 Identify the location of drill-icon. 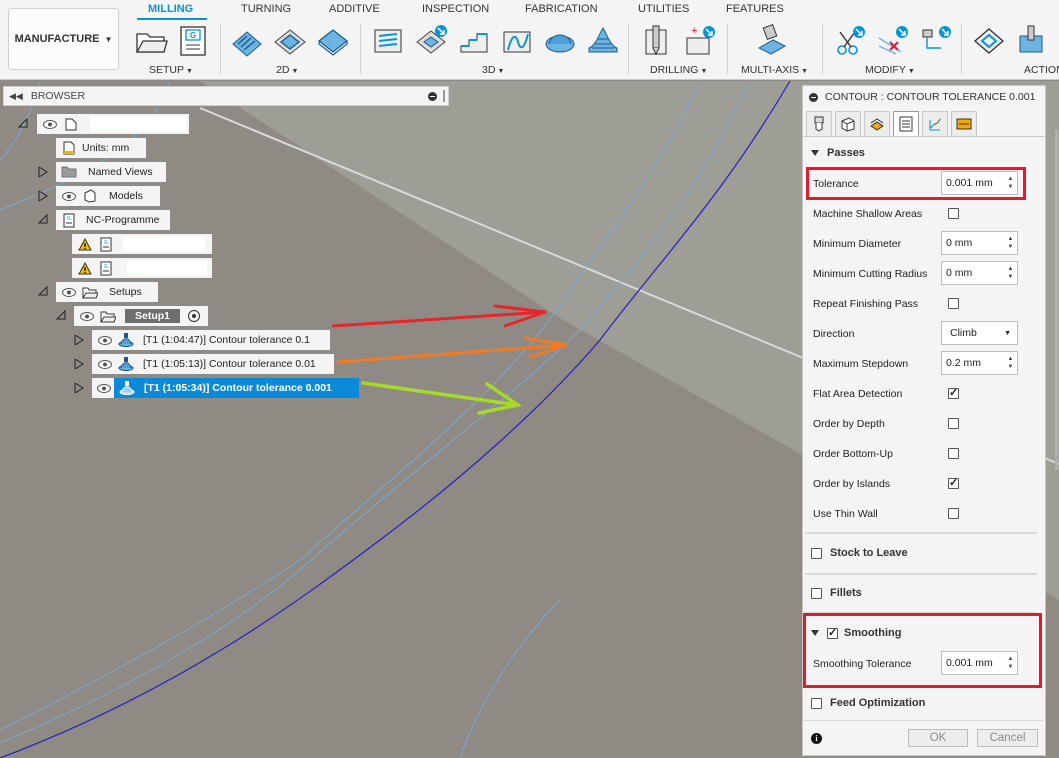
(656, 41).